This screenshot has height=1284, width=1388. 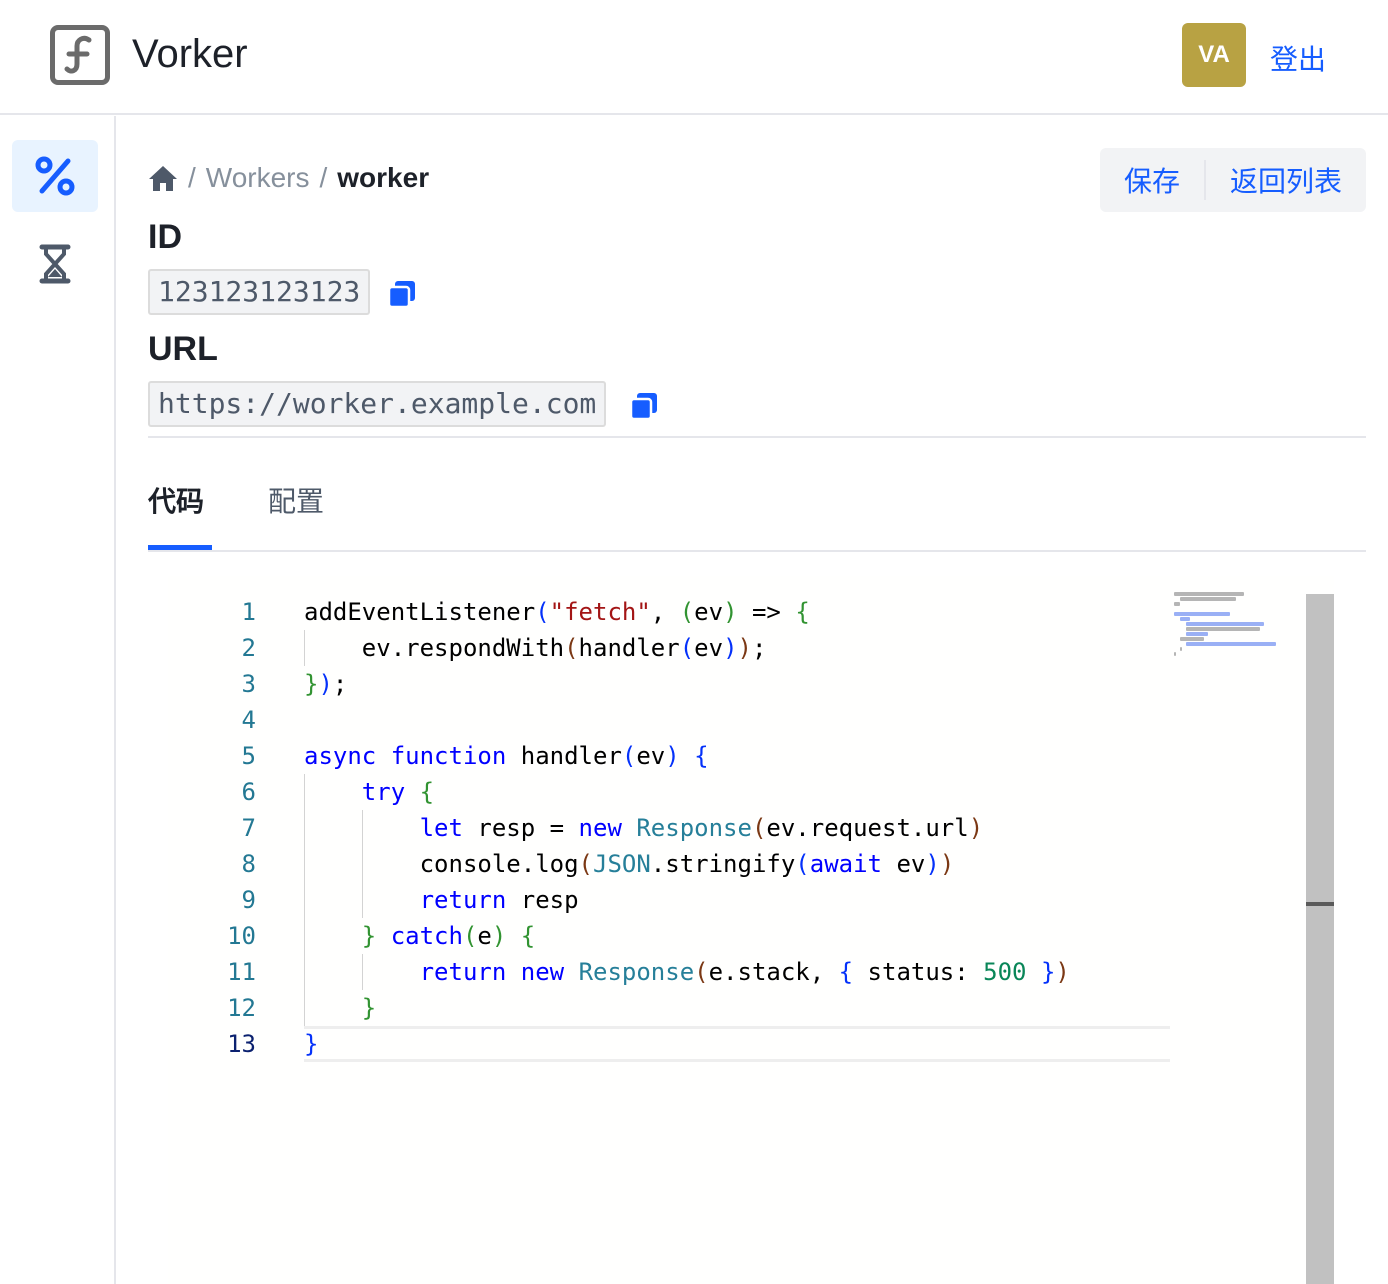 What do you see at coordinates (1286, 180) in the screenshot?
I see `back-to-list-button: 返回列表` at bounding box center [1286, 180].